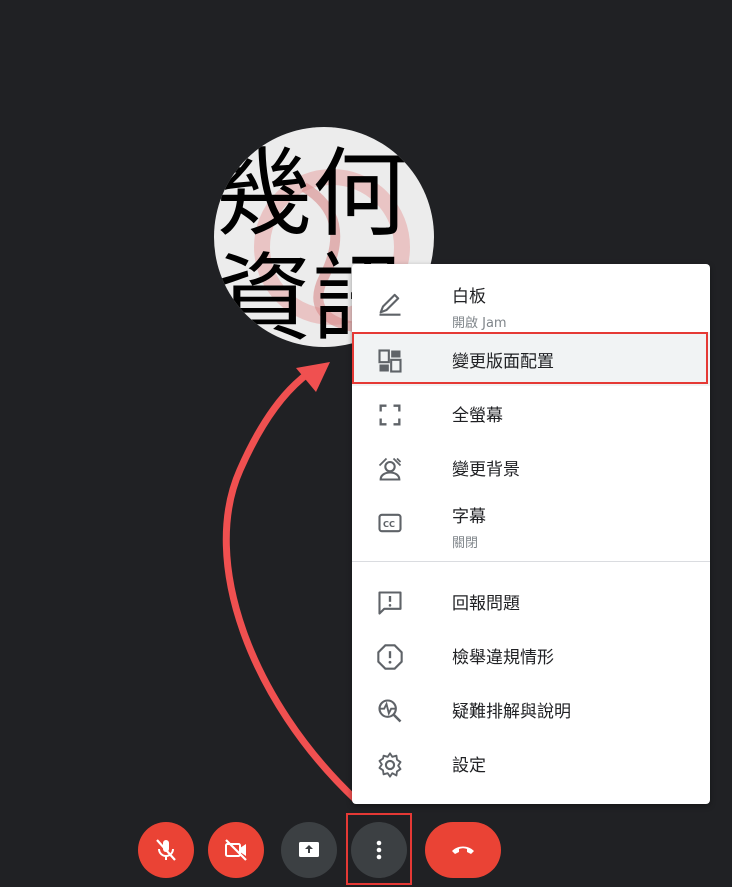 This screenshot has height=887, width=732. I want to click on hangup-icon, so click(463, 850).